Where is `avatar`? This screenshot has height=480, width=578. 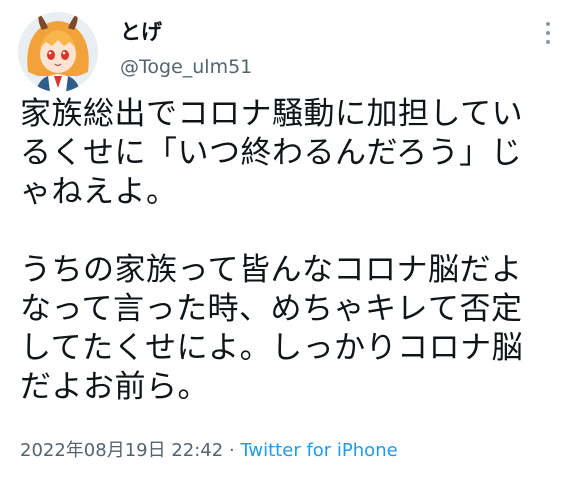 avatar is located at coordinates (58, 52).